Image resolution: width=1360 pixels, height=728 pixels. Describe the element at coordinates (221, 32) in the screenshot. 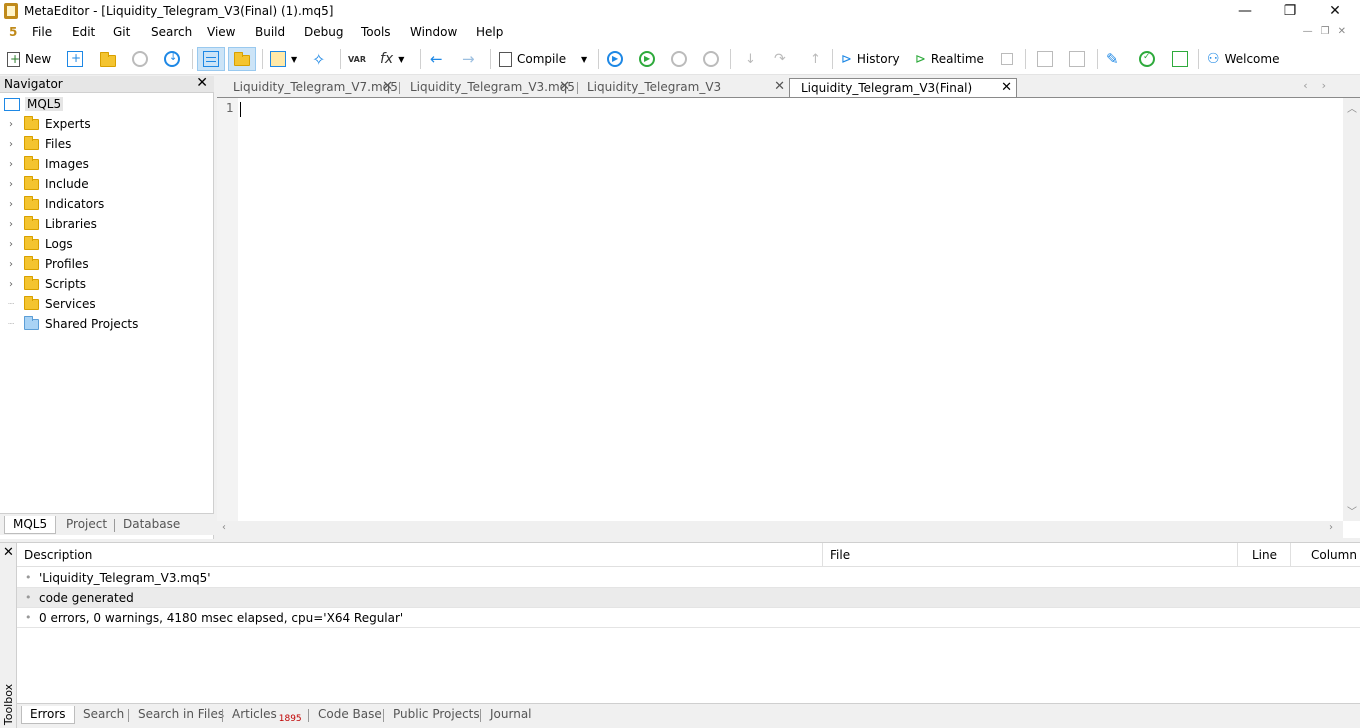

I see `menu-view: View` at that location.